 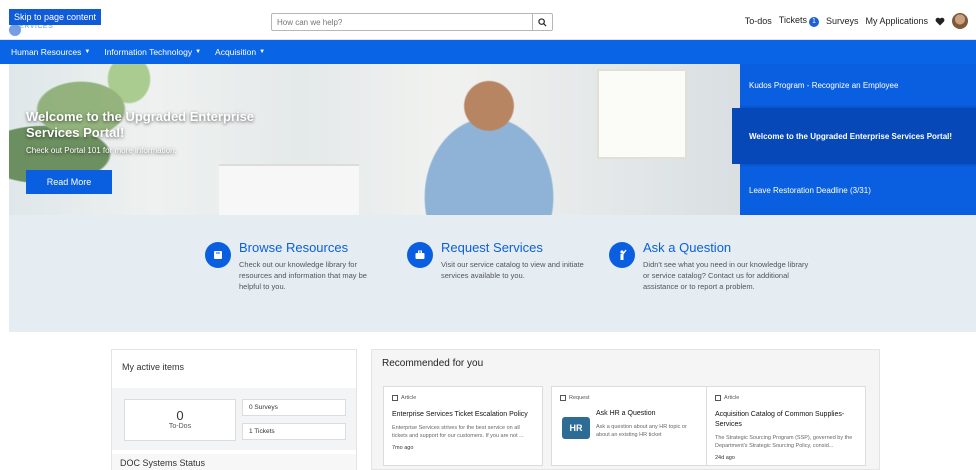 What do you see at coordinates (626, 413) in the screenshot?
I see `item-title: Ask HR a Question` at bounding box center [626, 413].